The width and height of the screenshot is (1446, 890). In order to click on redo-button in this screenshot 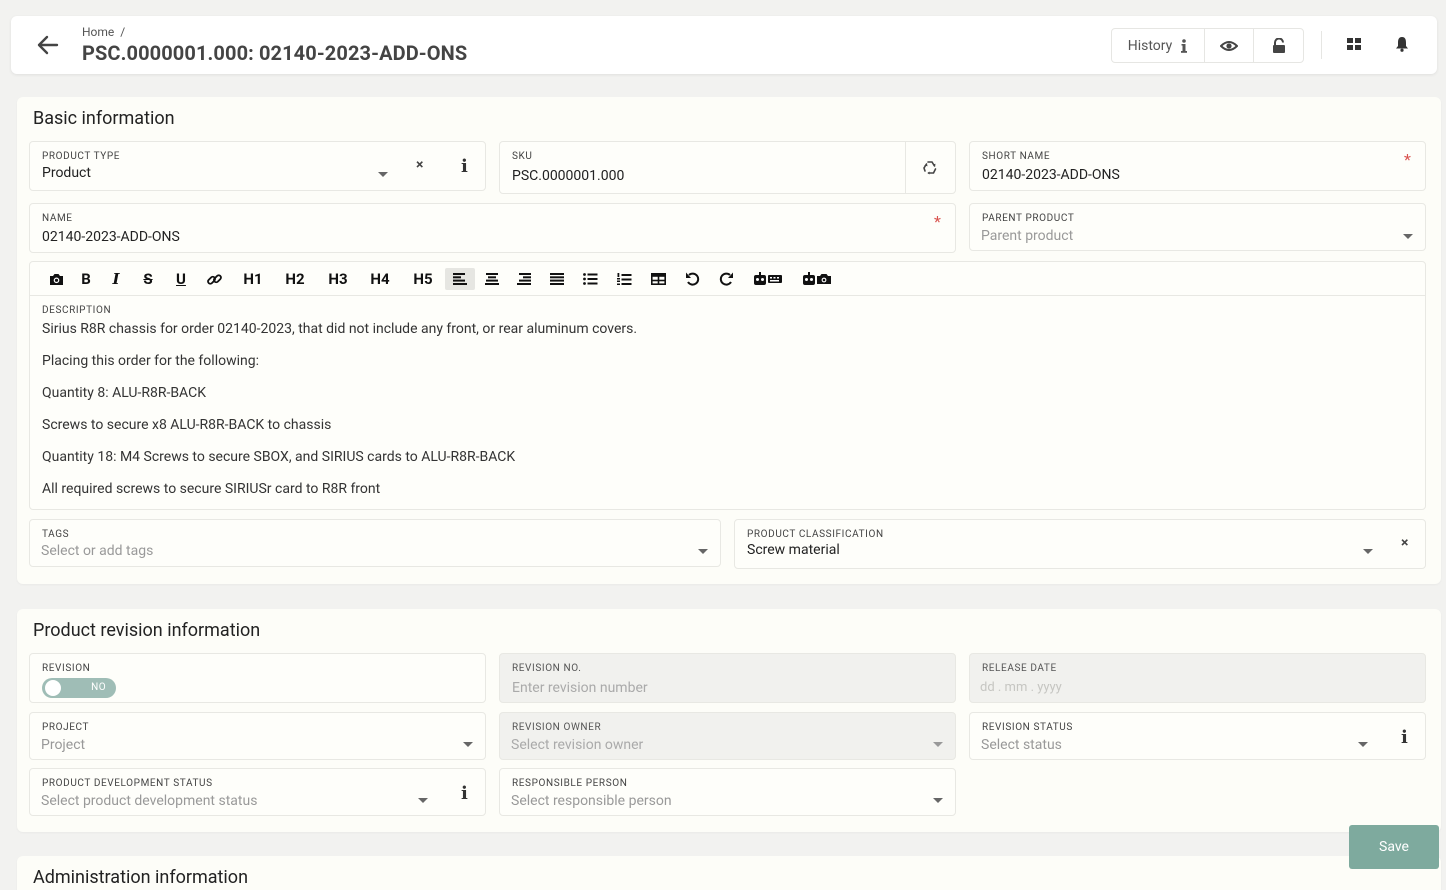, I will do `click(726, 279)`.